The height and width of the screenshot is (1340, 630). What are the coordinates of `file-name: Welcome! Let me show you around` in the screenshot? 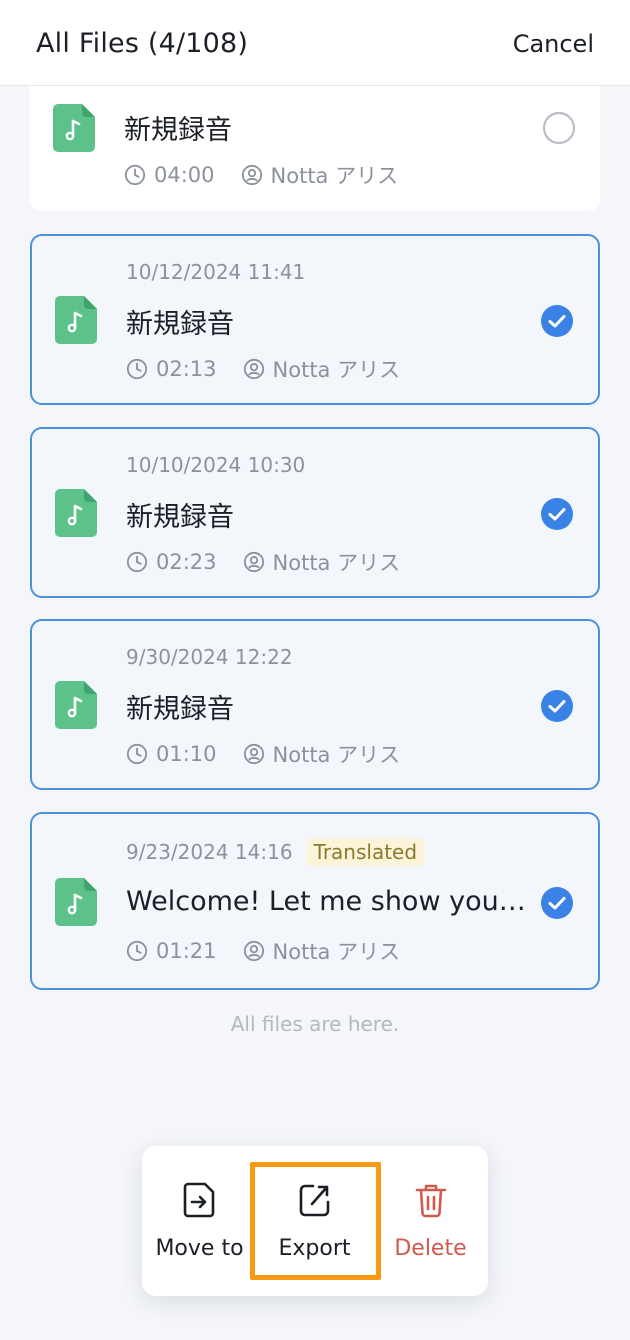 It's located at (326, 901).